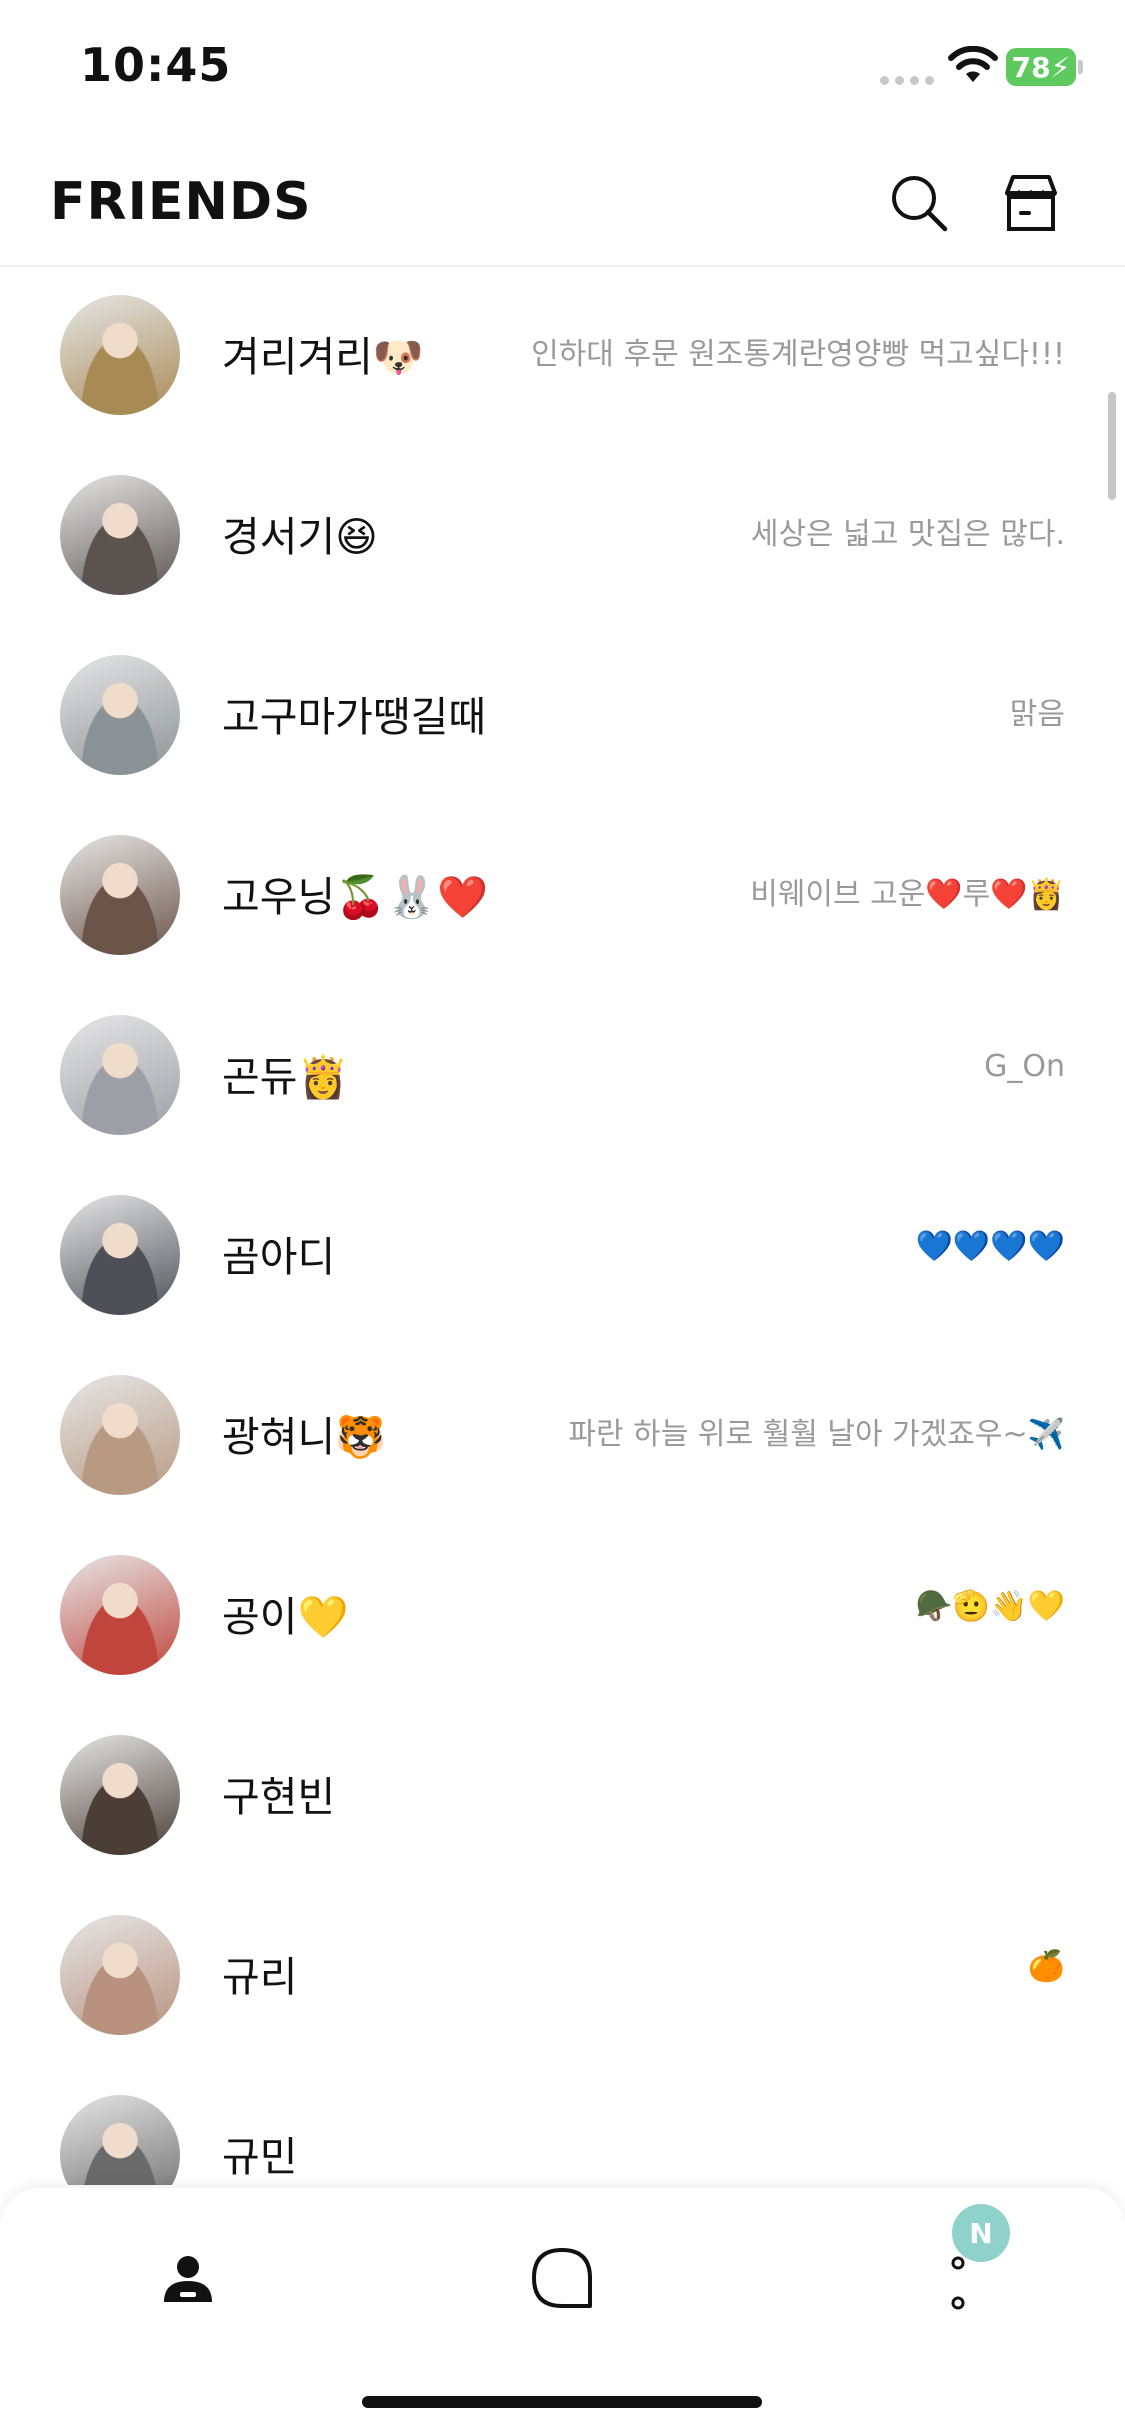  What do you see at coordinates (1112, 446) in the screenshot?
I see `scrollbar` at bounding box center [1112, 446].